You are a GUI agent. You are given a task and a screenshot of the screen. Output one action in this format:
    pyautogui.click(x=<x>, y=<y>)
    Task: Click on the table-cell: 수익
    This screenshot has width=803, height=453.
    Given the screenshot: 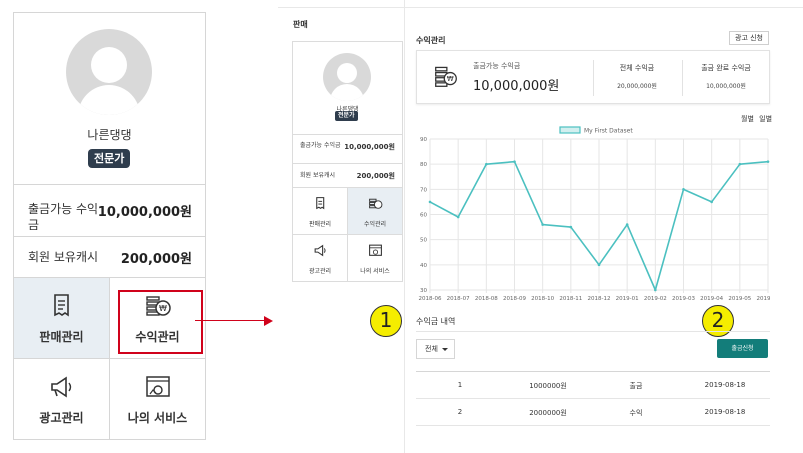 What is the action you would take?
    pyautogui.click(x=636, y=413)
    